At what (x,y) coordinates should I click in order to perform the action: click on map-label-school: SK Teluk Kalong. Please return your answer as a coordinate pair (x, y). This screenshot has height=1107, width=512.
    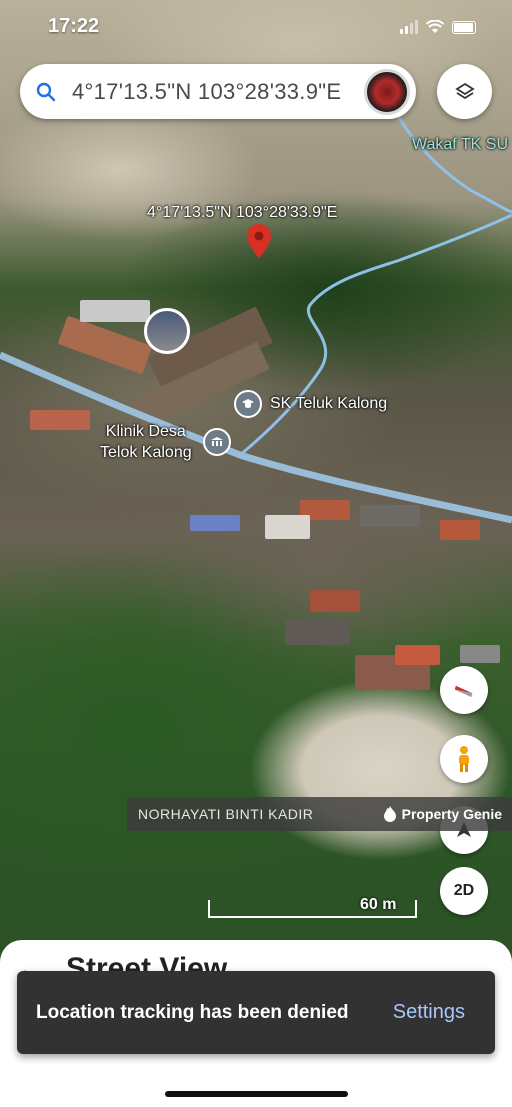
    Looking at the image, I should click on (328, 404).